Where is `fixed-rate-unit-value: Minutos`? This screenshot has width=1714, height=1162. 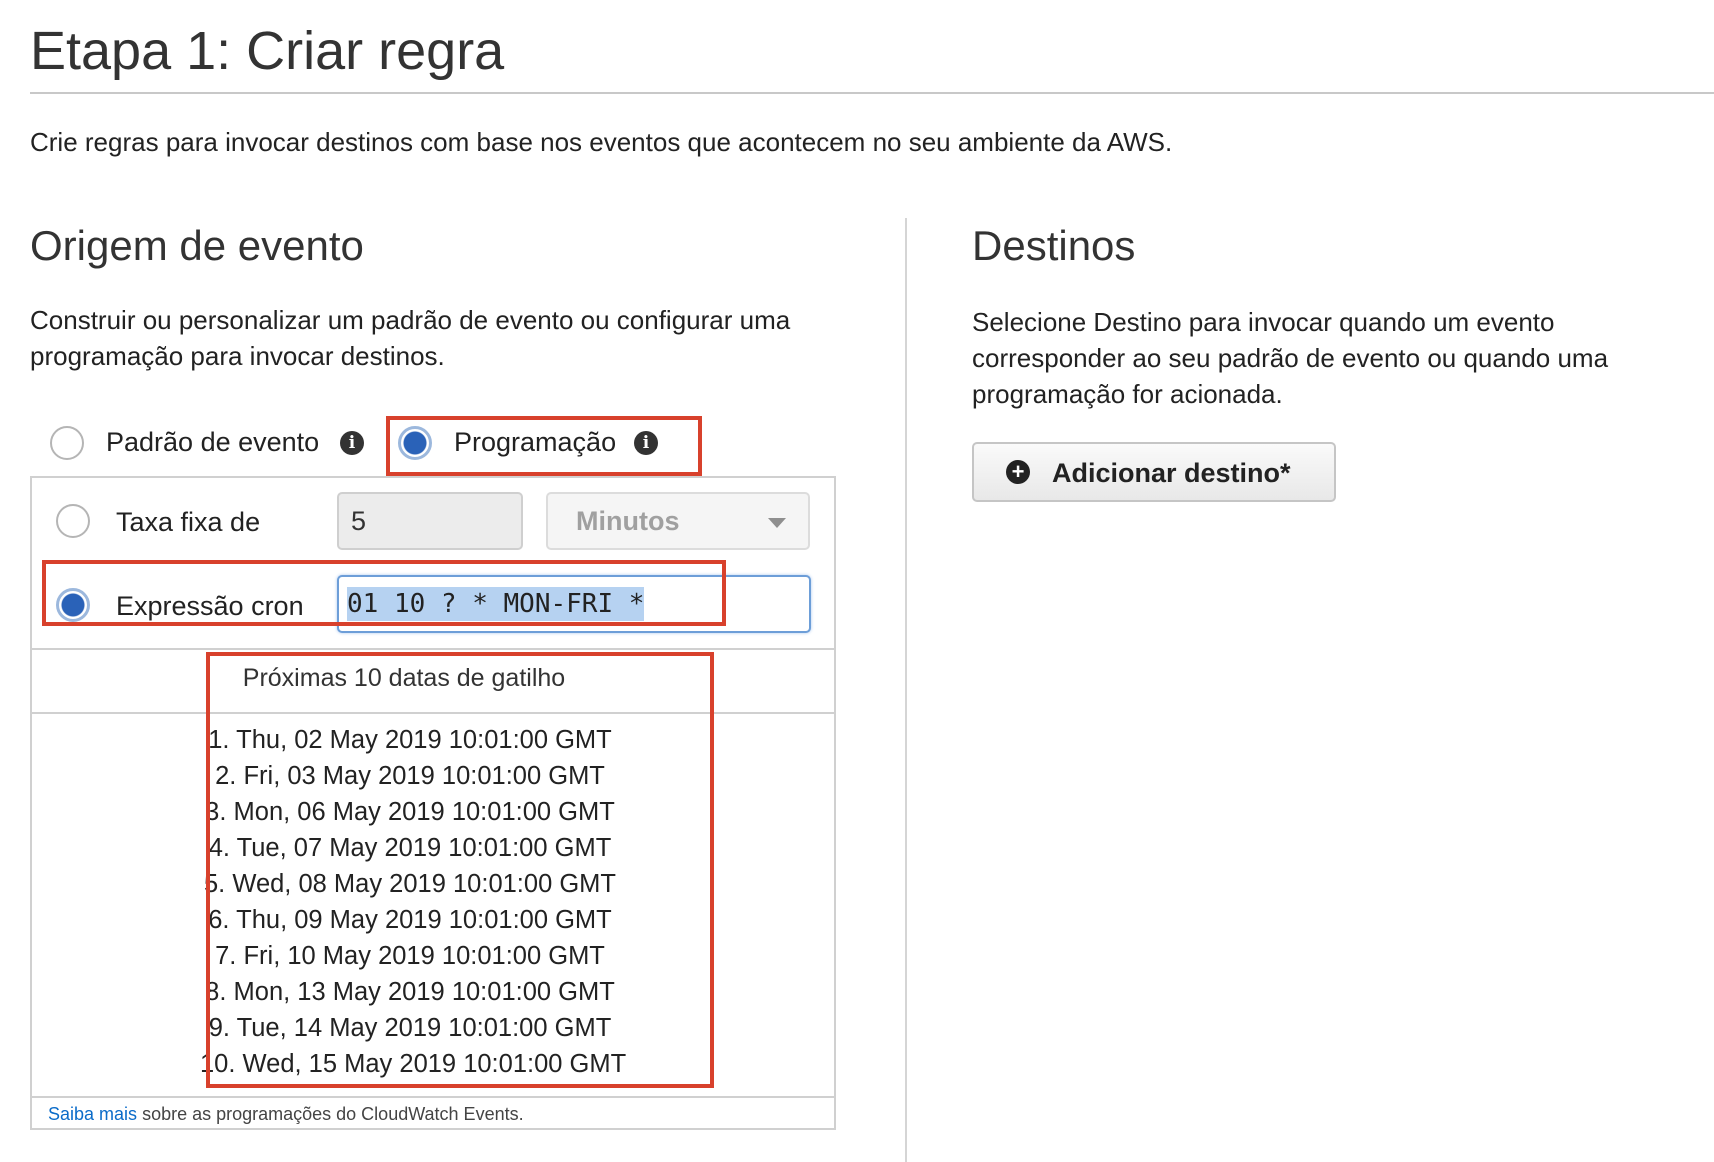
fixed-rate-unit-value: Minutos is located at coordinates (628, 521).